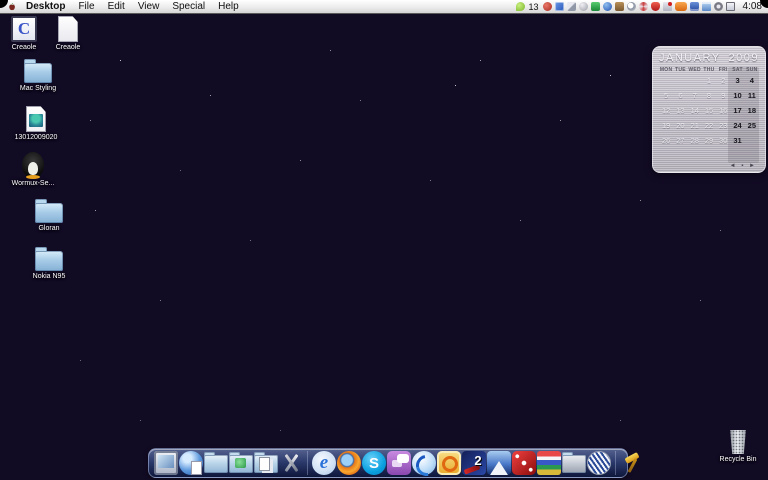 The height and width of the screenshot is (480, 768). Describe the element at coordinates (706, 6) in the screenshot. I see `window-icon` at that location.